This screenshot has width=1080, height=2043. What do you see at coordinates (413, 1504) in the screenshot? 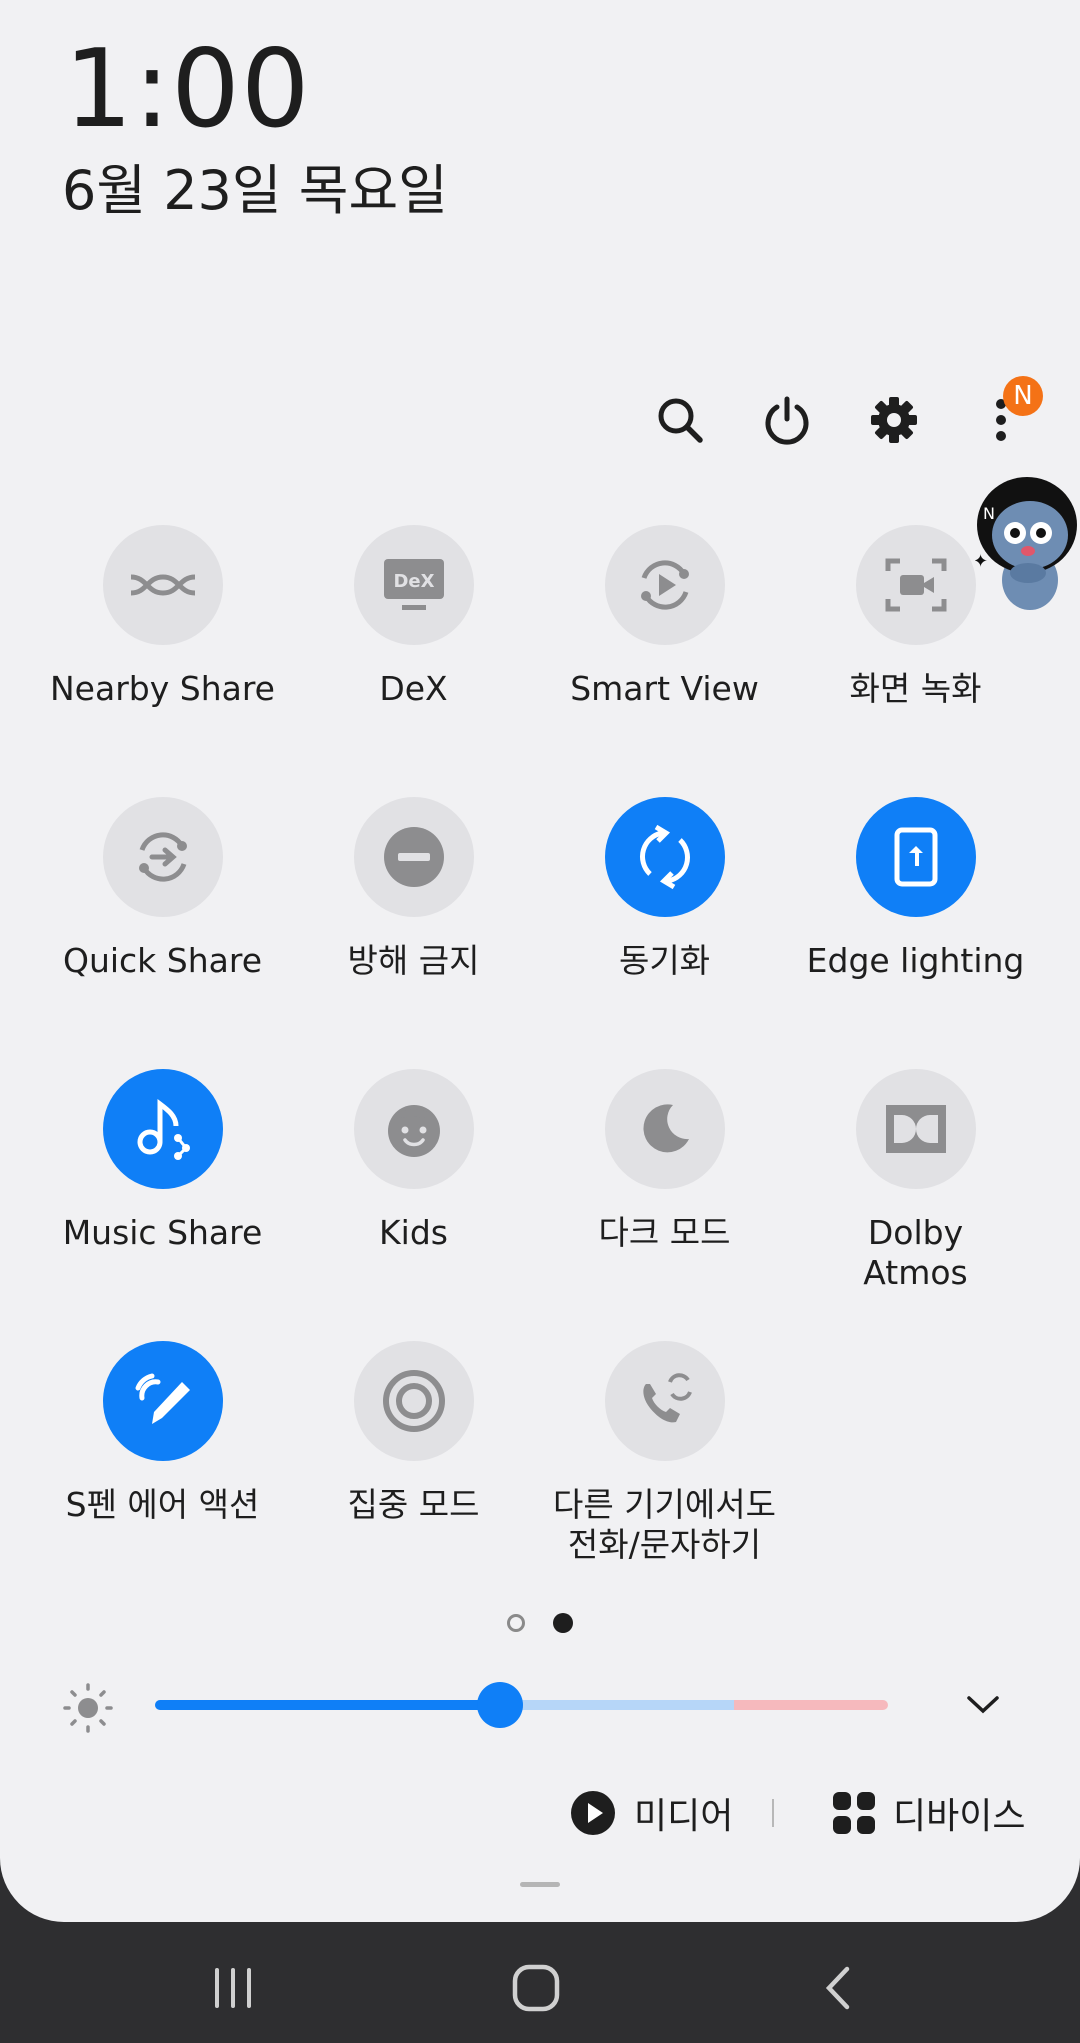
I see `tile-label: 집중 모드` at bounding box center [413, 1504].